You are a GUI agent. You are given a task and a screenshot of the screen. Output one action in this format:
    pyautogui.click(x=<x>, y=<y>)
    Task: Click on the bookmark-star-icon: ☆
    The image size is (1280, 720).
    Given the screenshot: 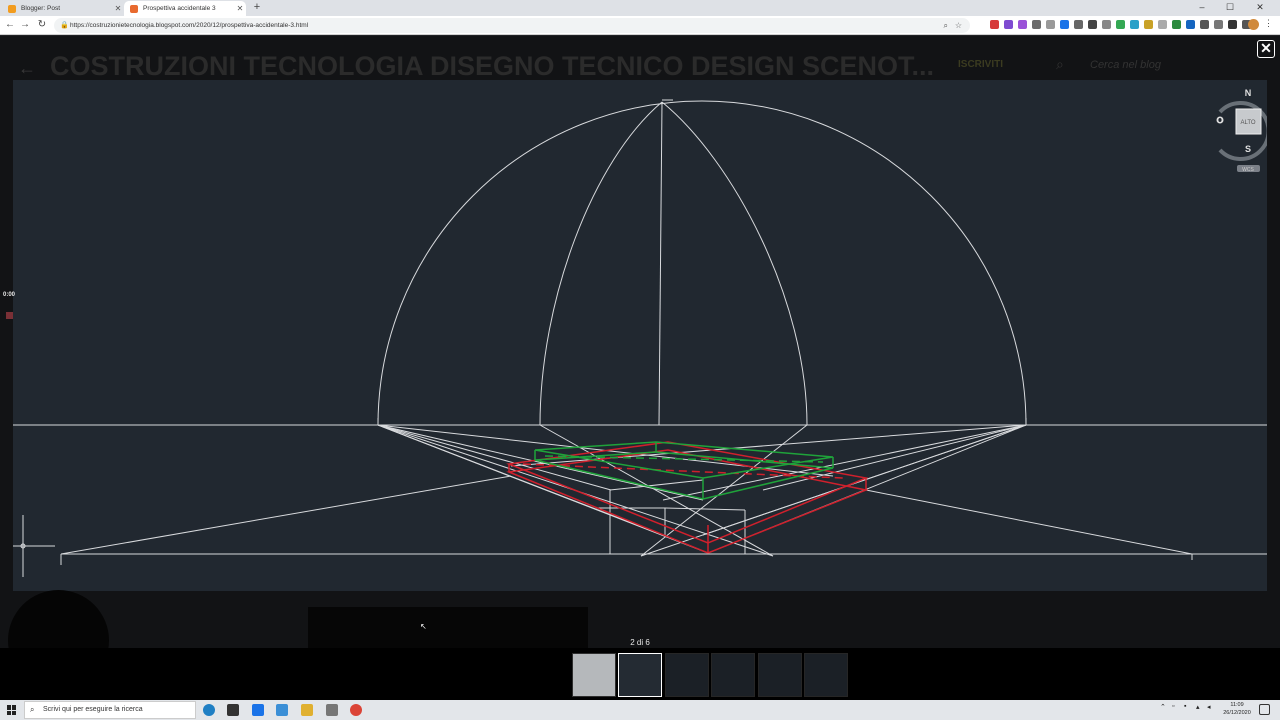 What is the action you would take?
    pyautogui.click(x=958, y=25)
    